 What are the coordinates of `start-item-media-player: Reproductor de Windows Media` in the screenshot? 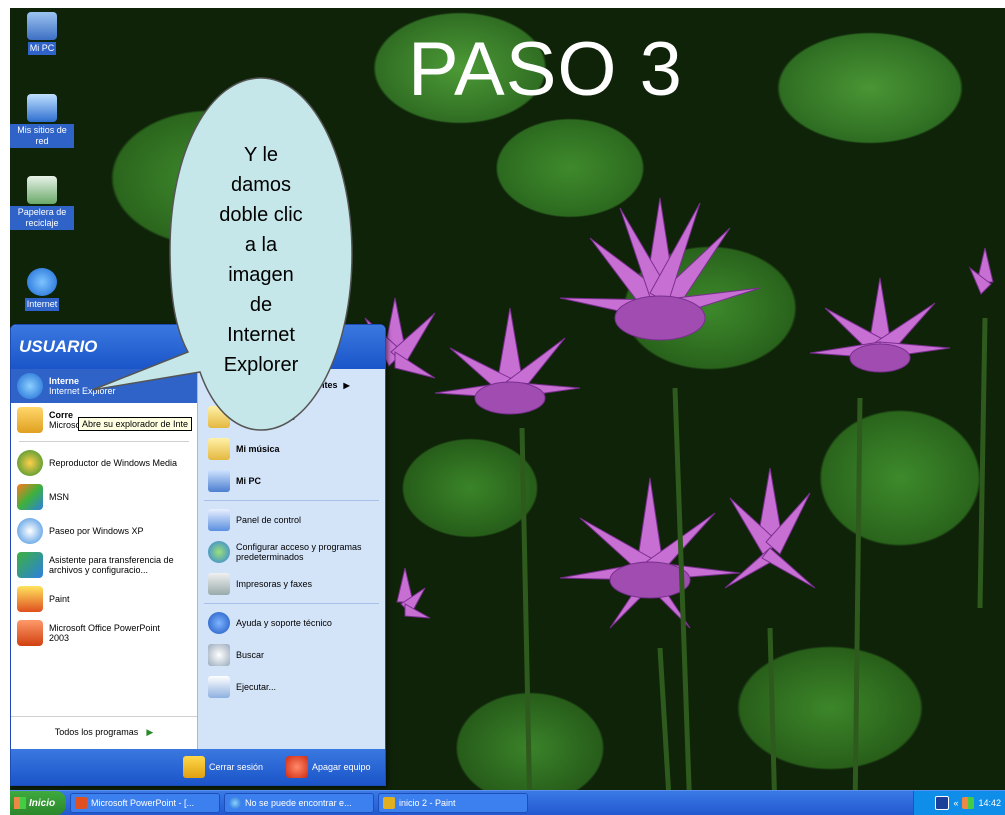 It's located at (104, 463).